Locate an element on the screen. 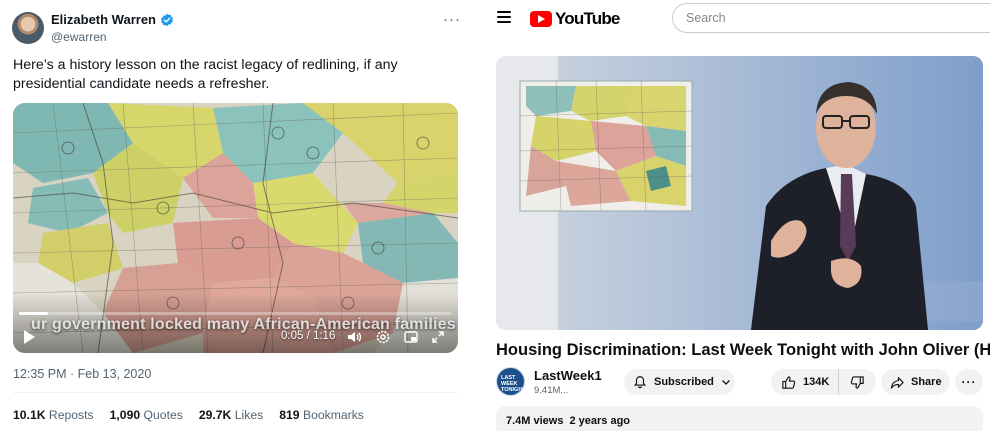  channel-name: LastWeek1 is located at coordinates (568, 375).